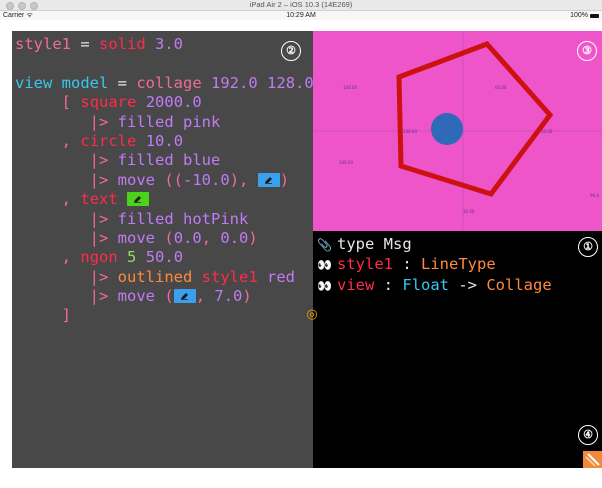  What do you see at coordinates (174, 179) in the screenshot?
I see `code-token: ((` at bounding box center [174, 179].